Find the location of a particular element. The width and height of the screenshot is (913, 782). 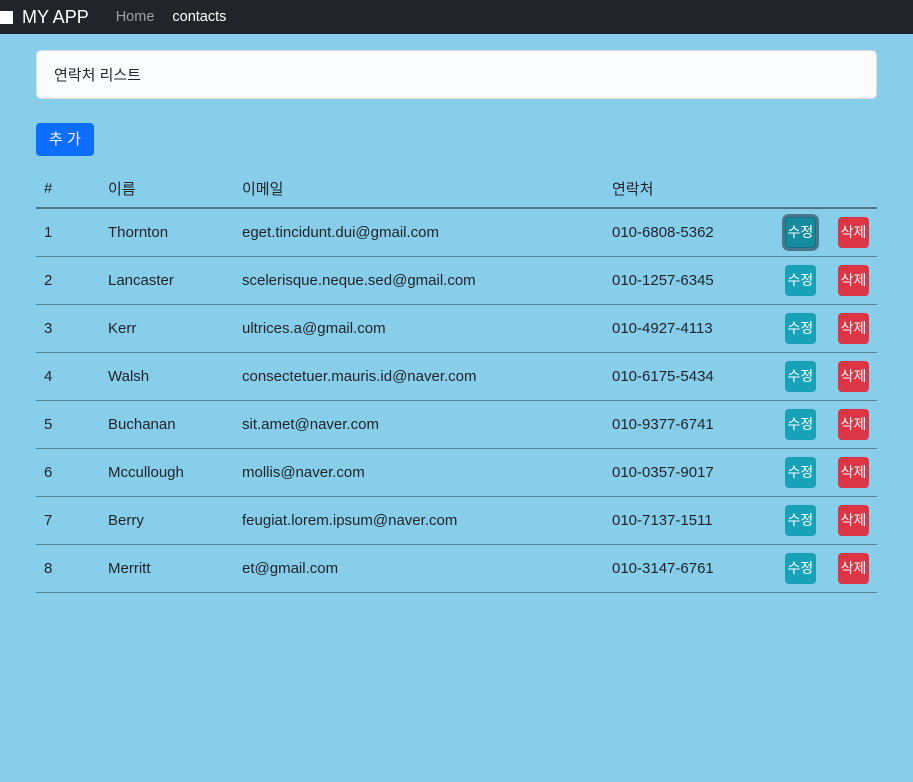

row-phone: 010-4927-4113 is located at coordinates (687, 328).